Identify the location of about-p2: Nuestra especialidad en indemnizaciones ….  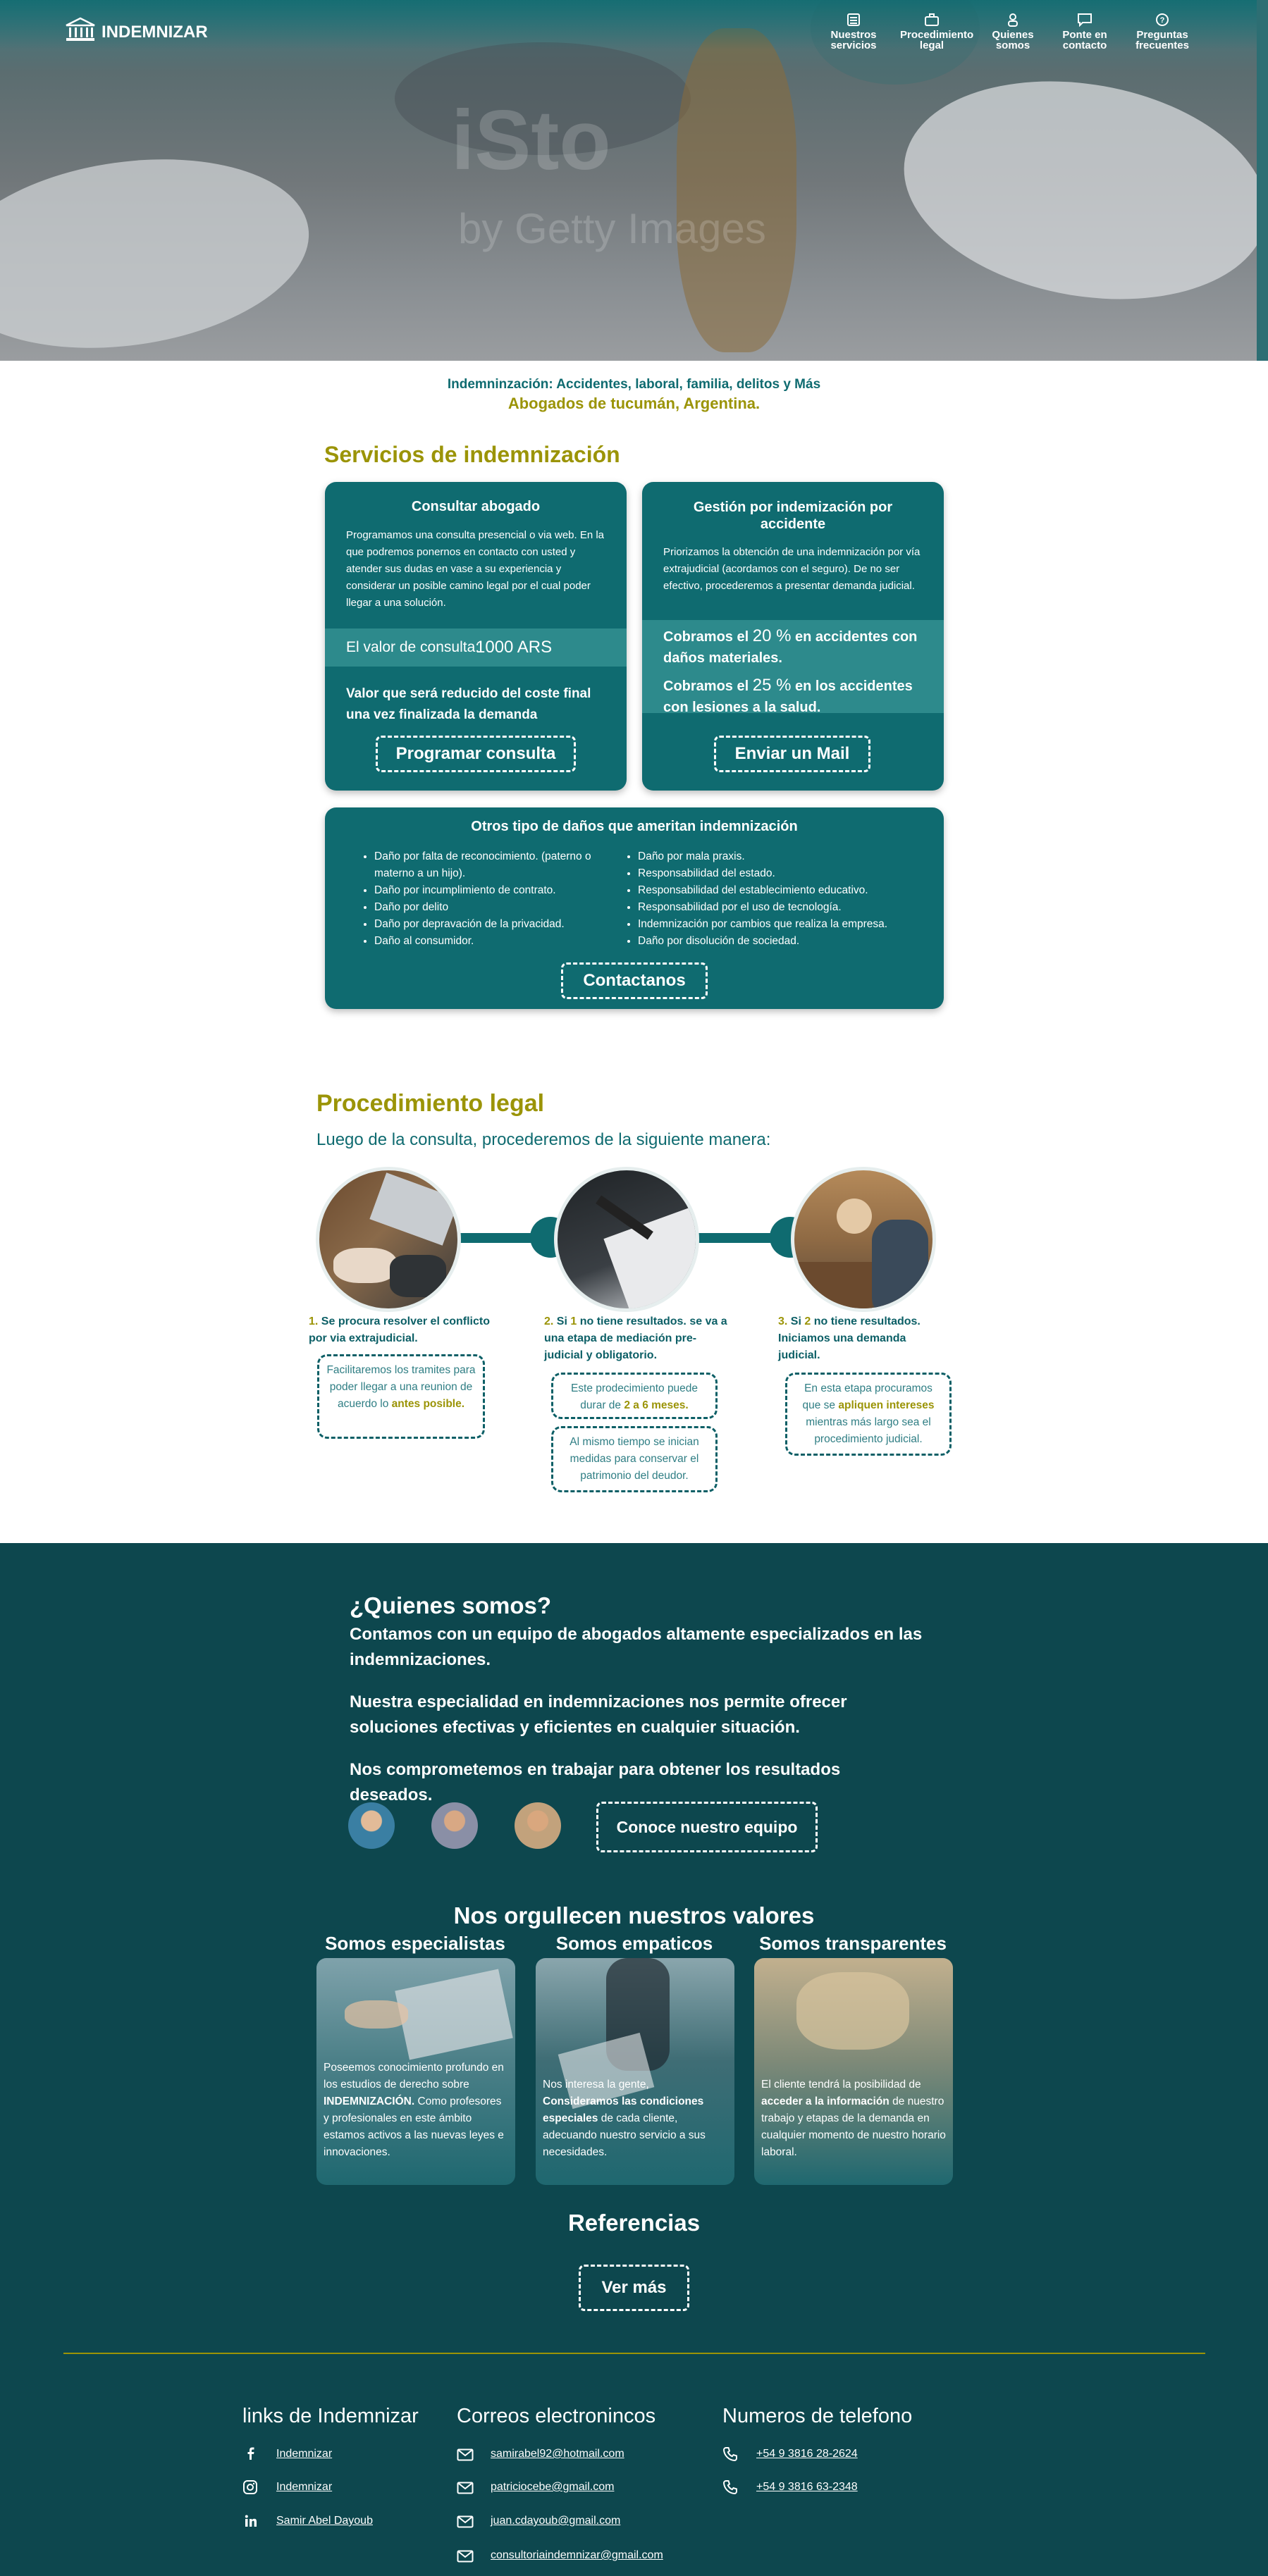
(598, 1714).